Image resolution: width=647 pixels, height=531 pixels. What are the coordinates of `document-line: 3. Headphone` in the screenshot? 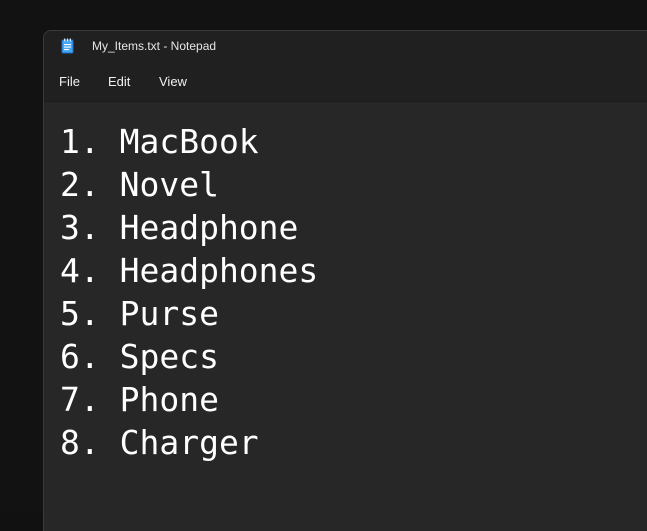 It's located at (179, 227).